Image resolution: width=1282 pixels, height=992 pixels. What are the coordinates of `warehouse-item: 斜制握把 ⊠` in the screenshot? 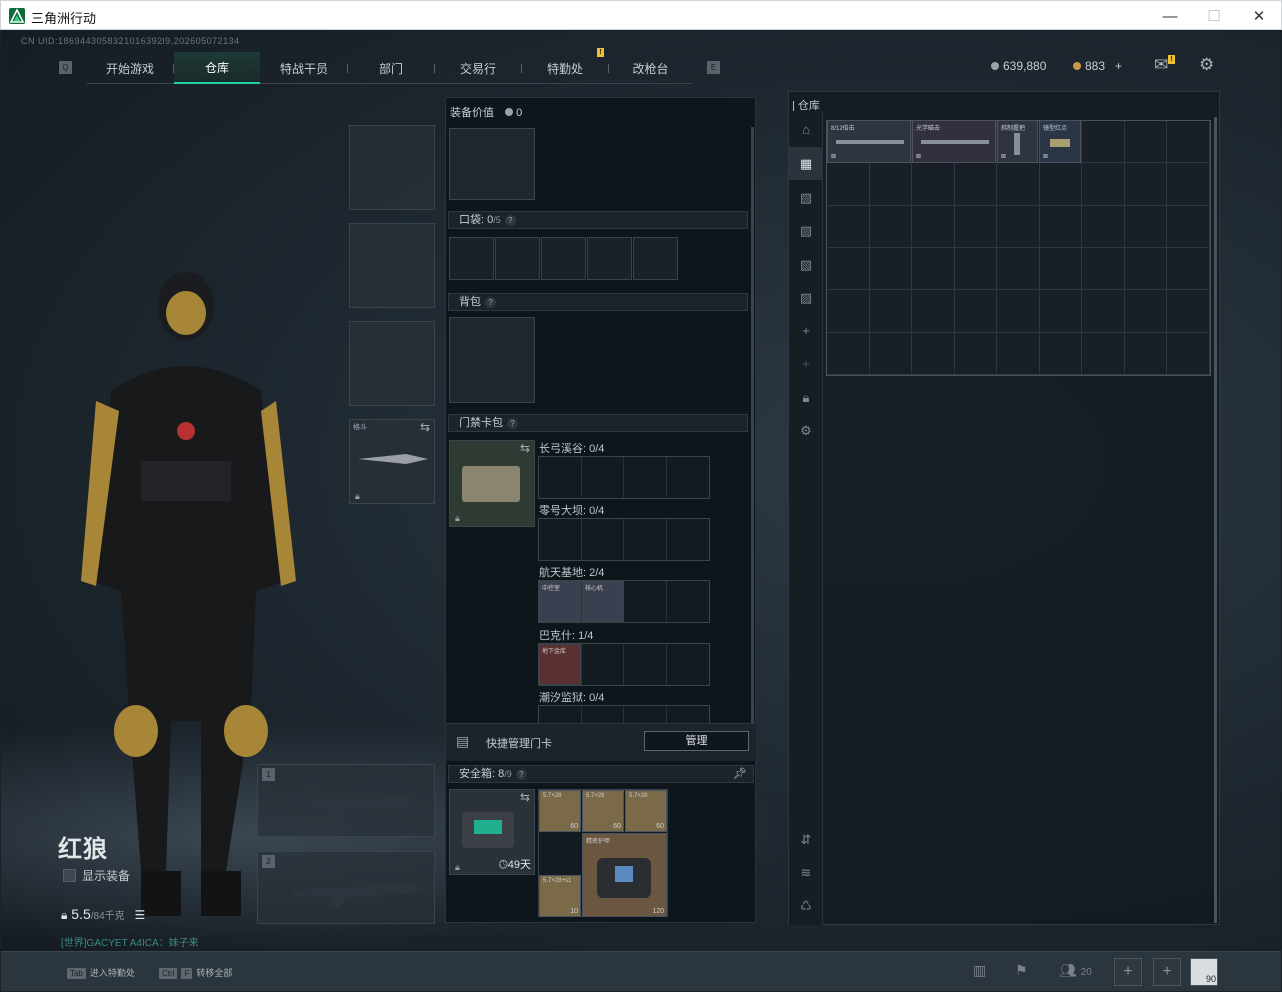 It's located at (1017, 141).